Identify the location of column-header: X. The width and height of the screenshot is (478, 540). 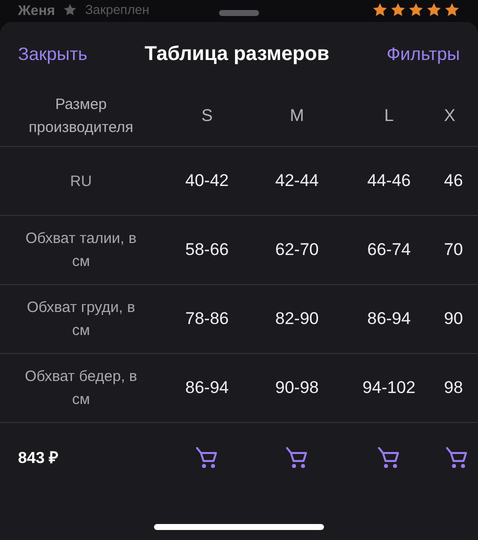
(450, 116).